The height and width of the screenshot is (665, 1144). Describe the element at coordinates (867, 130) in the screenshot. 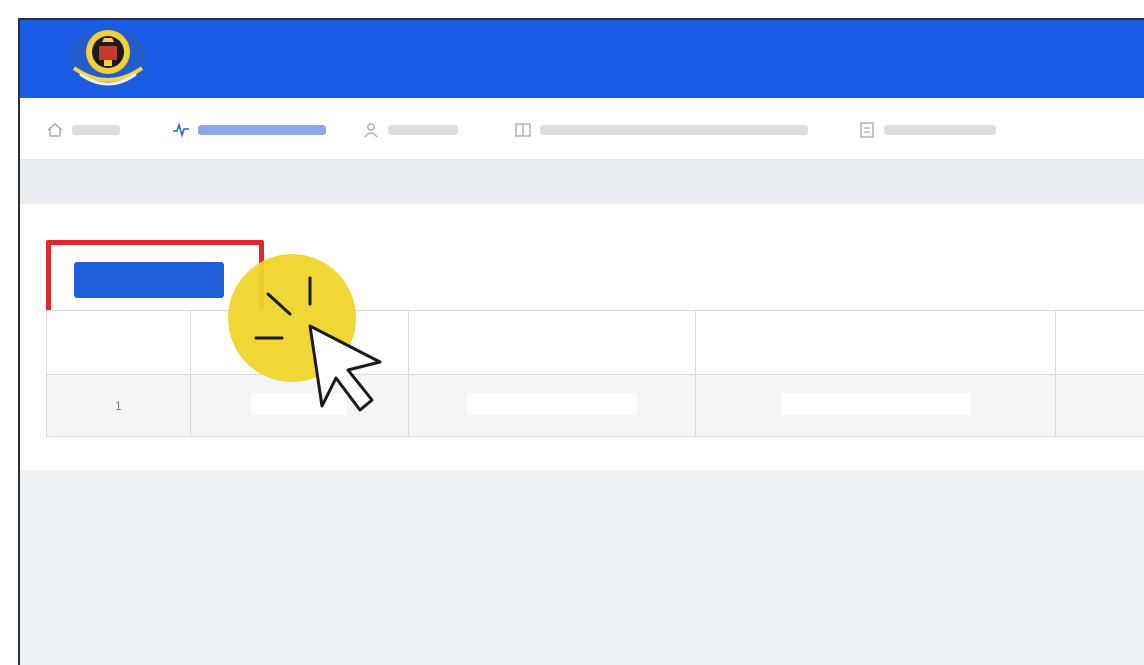

I see `document-icon` at that location.